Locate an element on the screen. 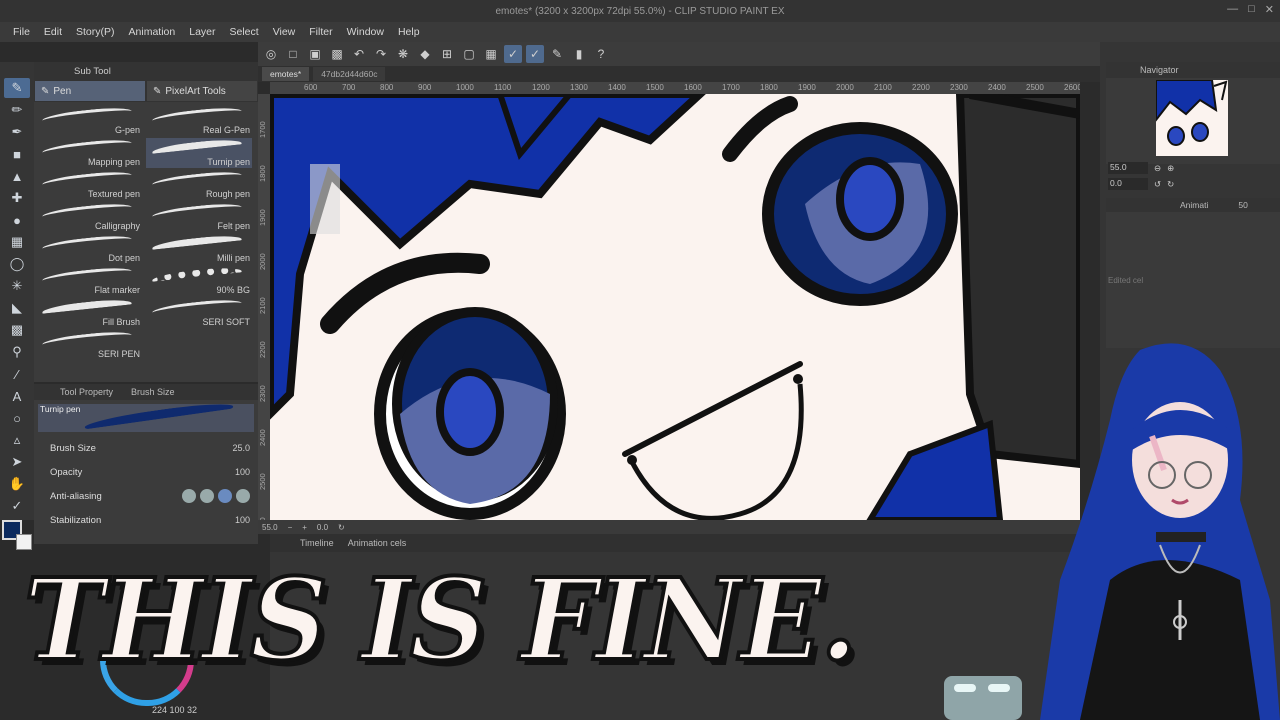 This screenshot has height=720, width=1280. operation-tool-icon: ✚ is located at coordinates (17, 198).